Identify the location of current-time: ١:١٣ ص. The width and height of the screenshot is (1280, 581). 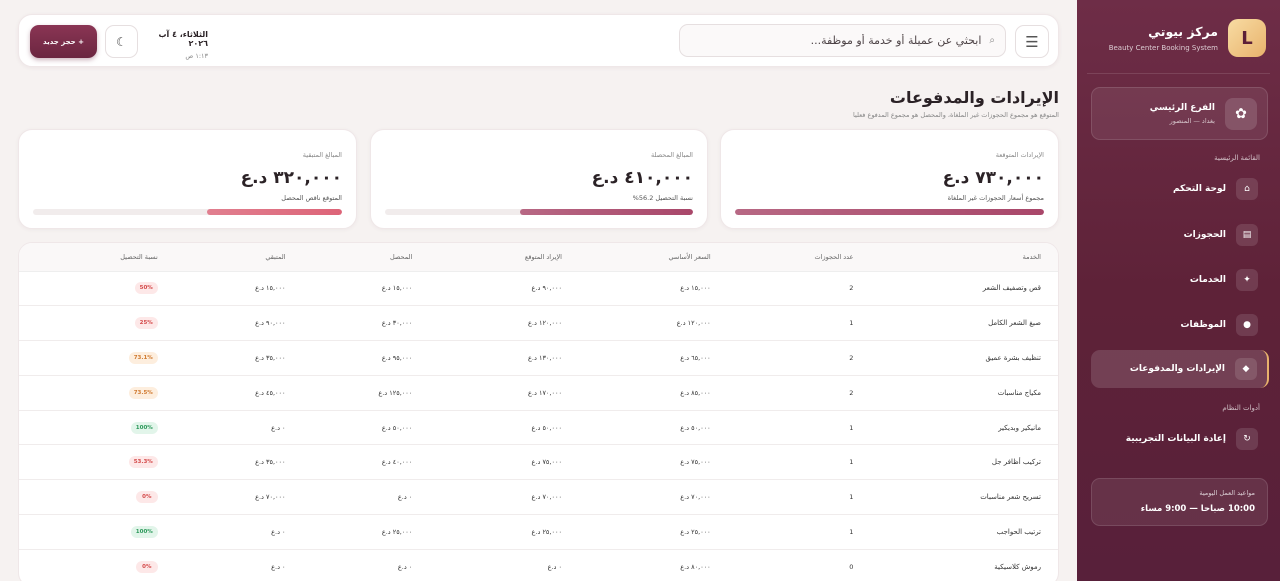
(196, 56).